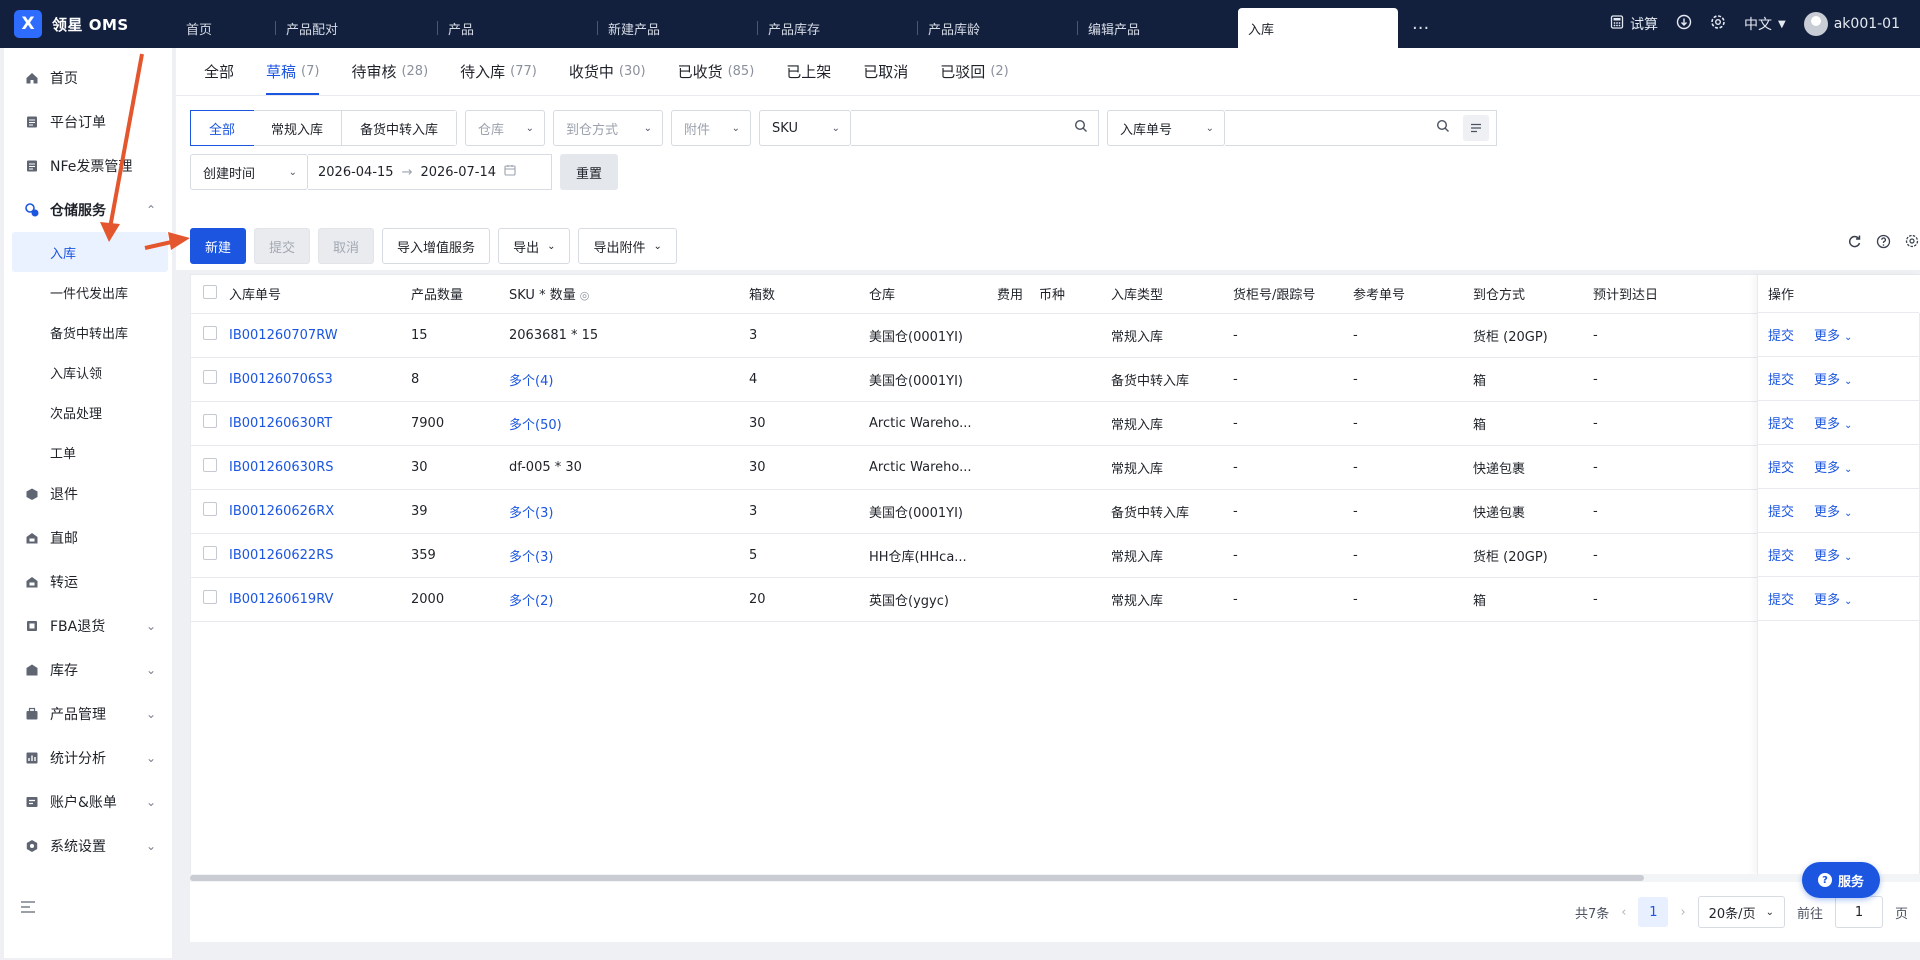 This screenshot has width=1920, height=960. What do you see at coordinates (1684, 24) in the screenshot?
I see `download-icon` at bounding box center [1684, 24].